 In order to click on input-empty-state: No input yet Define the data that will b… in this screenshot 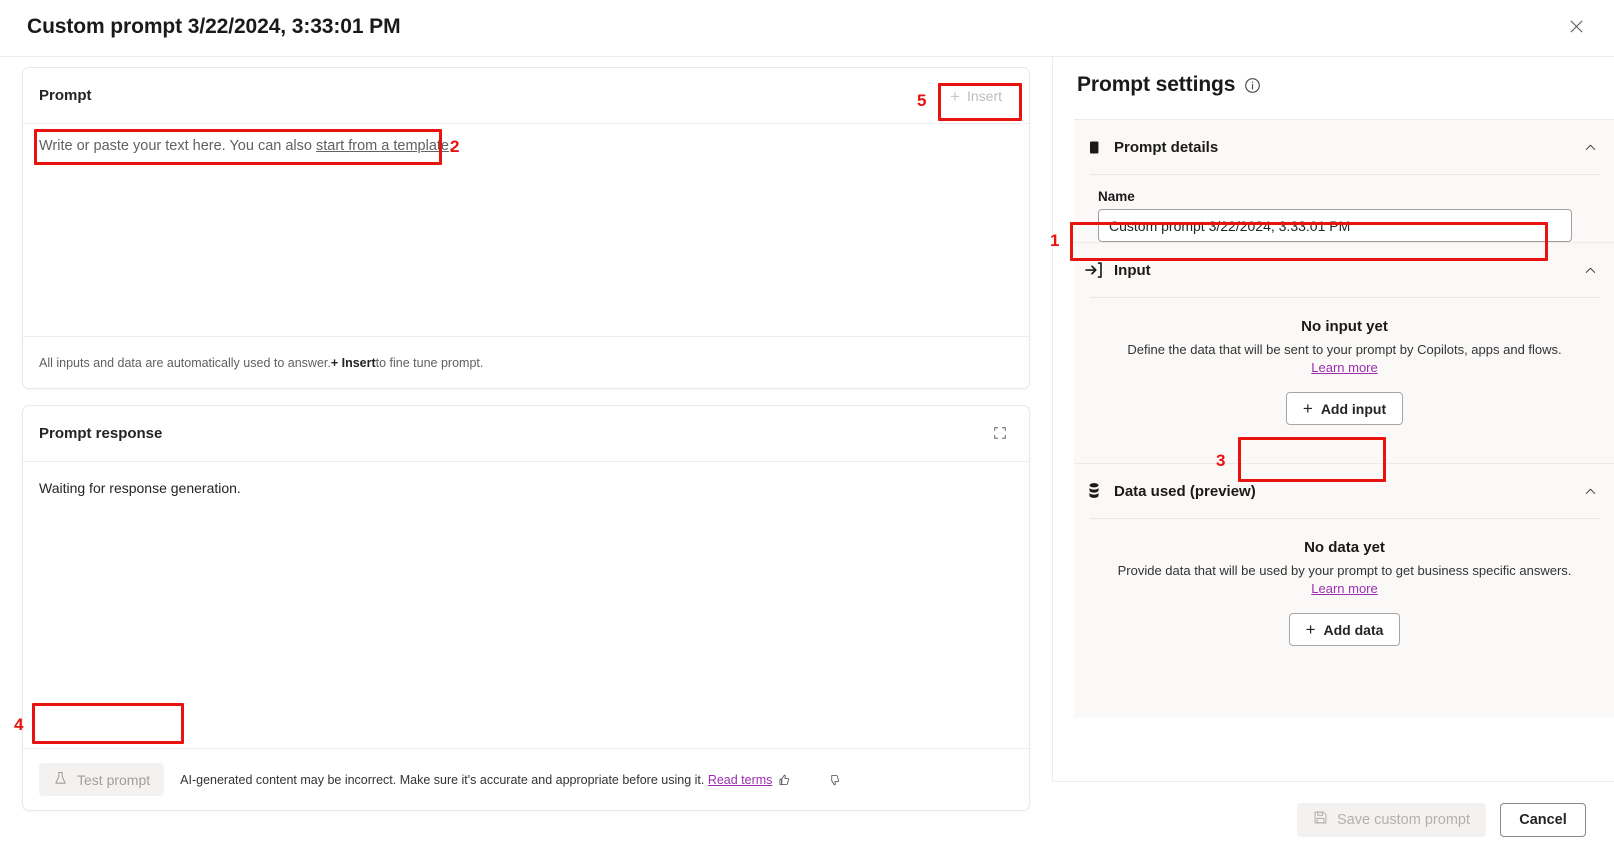, I will do `click(1344, 361)`.